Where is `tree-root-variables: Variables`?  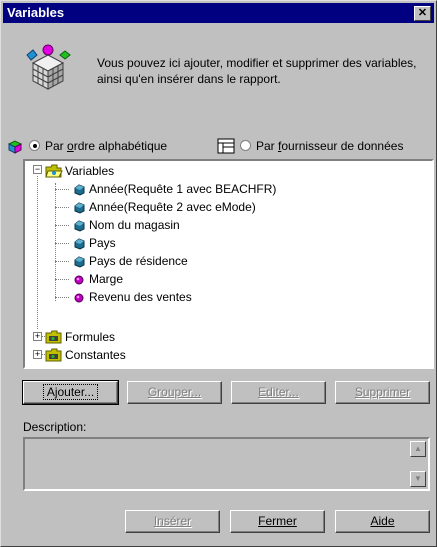 tree-root-variables: Variables is located at coordinates (89, 171).